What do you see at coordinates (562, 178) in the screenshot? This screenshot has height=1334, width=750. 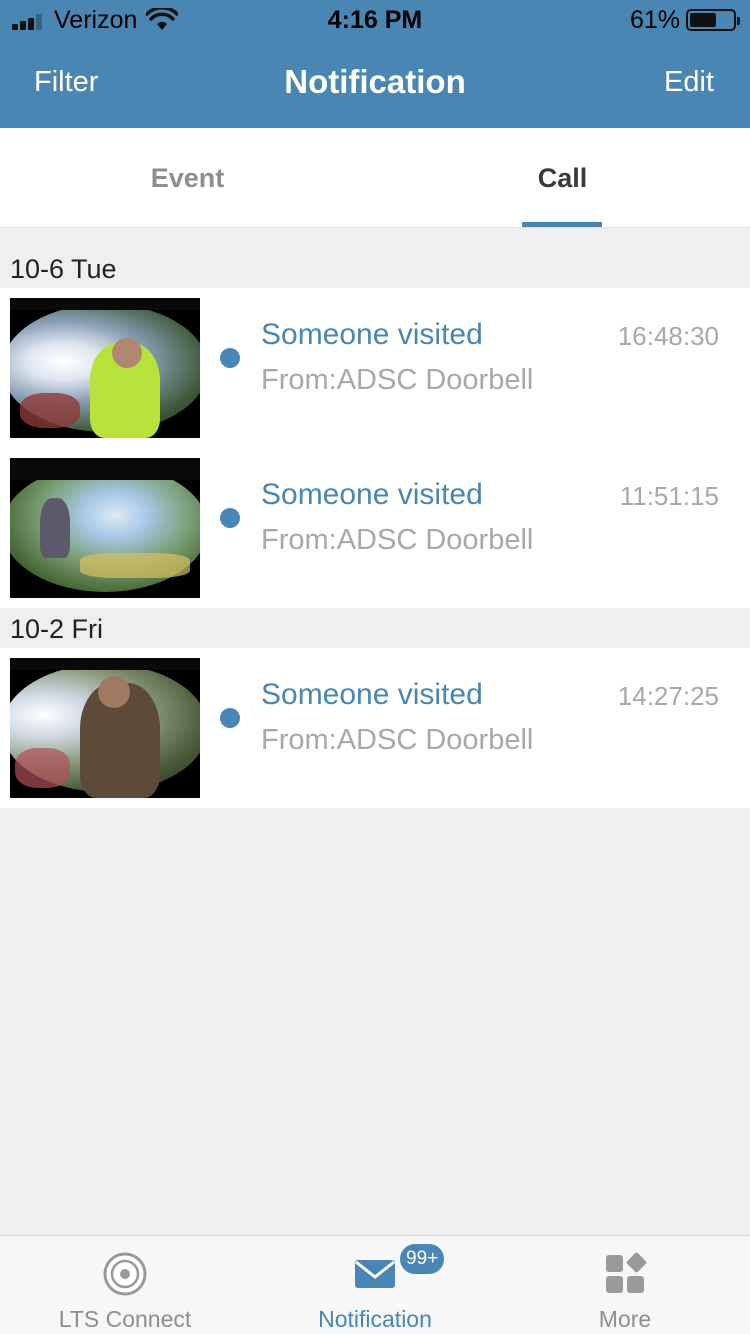 I see `tab-call: Call` at bounding box center [562, 178].